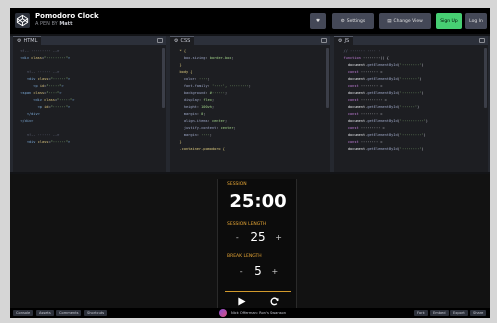 The width and height of the screenshot is (497, 323). I want to click on log-in-button: Log In, so click(476, 21).